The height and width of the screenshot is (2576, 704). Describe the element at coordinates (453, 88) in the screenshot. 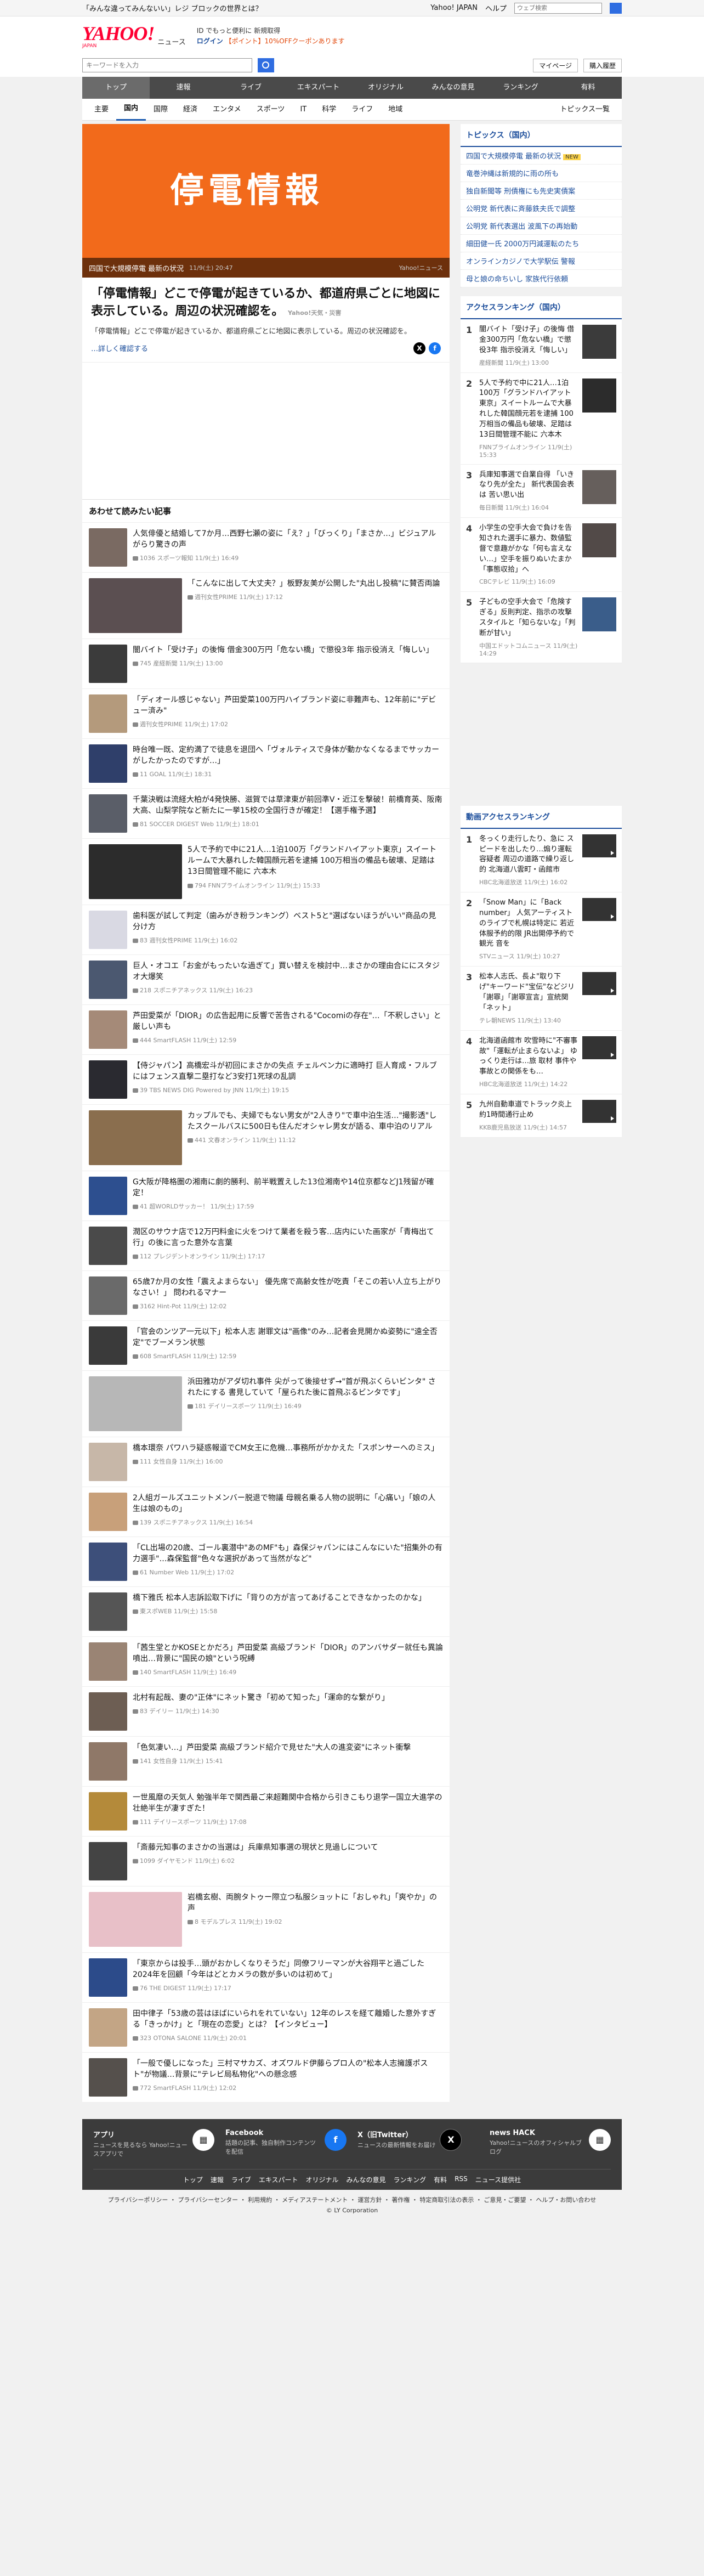

I see `nav-item: みんなの意見` at that location.